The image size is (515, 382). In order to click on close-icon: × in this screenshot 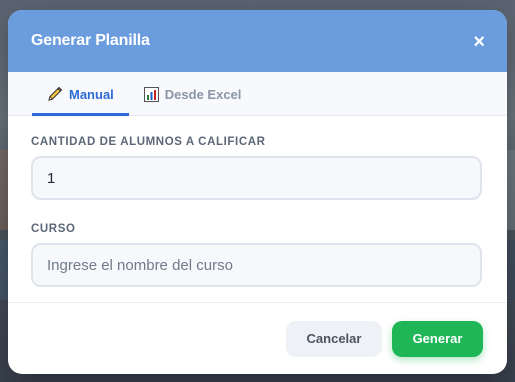, I will do `click(479, 42)`.